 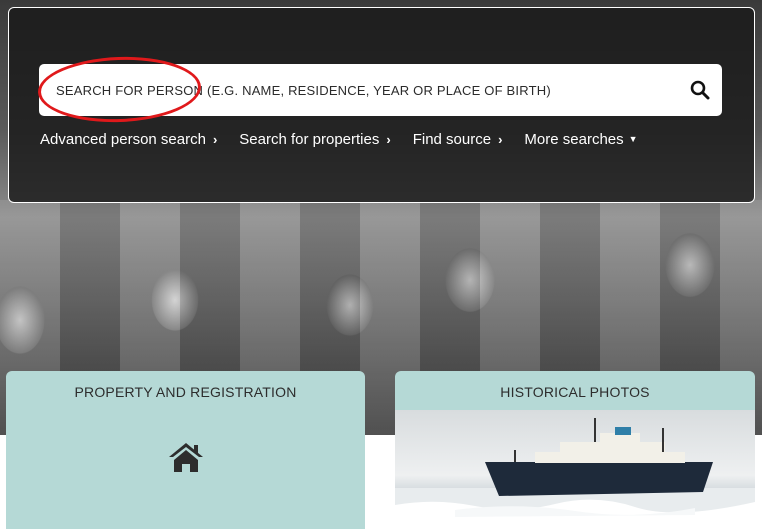 What do you see at coordinates (185, 392) in the screenshot?
I see `card-title: PROPERTY AND REGISTRATION` at bounding box center [185, 392].